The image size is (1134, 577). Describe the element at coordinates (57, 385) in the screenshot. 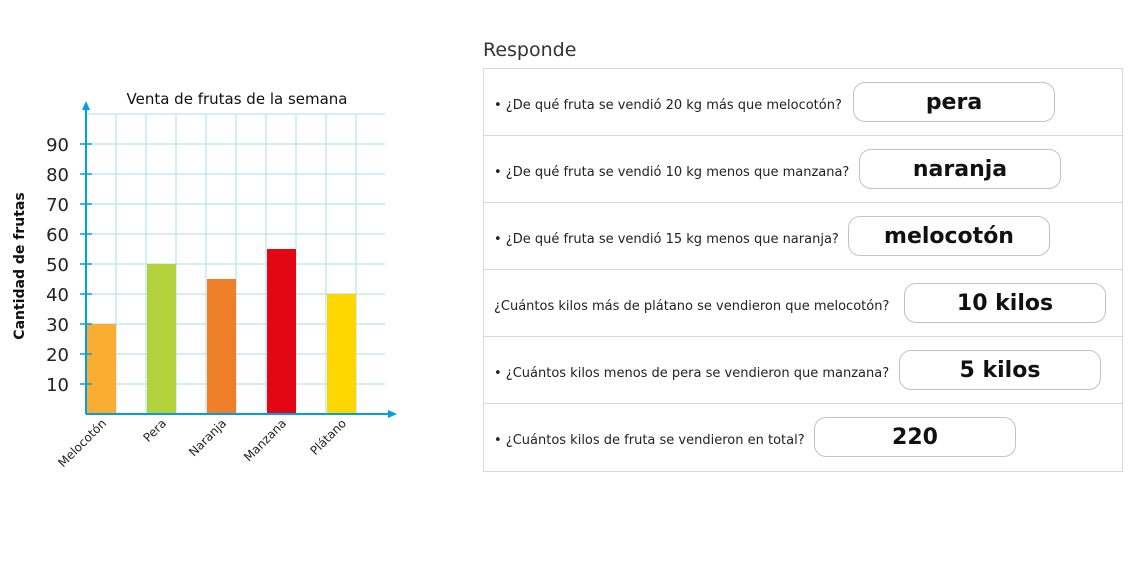

I see `y-tick-label: 10` at that location.